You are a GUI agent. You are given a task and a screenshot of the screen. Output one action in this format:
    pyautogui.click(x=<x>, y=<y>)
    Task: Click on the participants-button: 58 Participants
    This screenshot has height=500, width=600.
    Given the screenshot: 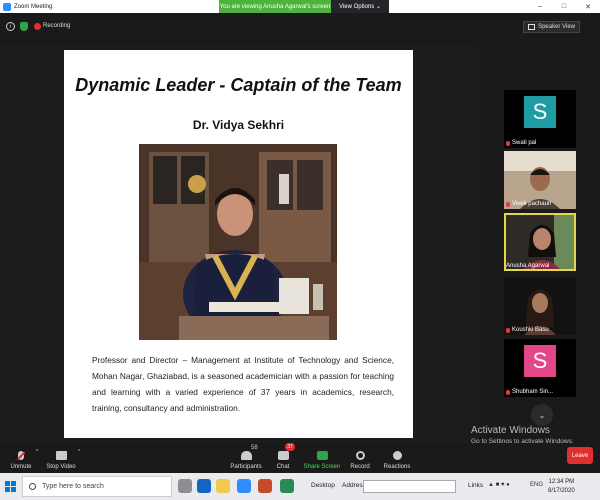 What is the action you would take?
    pyautogui.click(x=246, y=458)
    